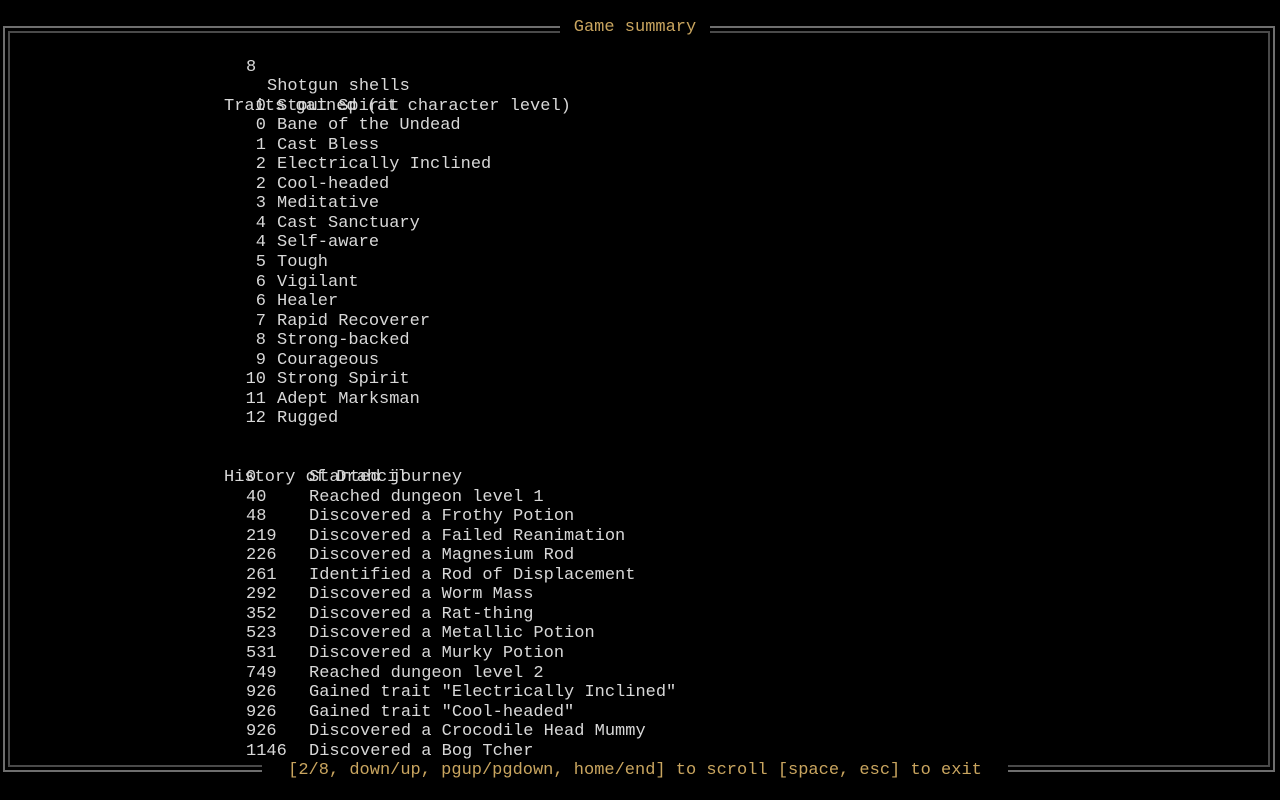  Describe the element at coordinates (260, 263) in the screenshot. I see `trait-level: 5` at that location.